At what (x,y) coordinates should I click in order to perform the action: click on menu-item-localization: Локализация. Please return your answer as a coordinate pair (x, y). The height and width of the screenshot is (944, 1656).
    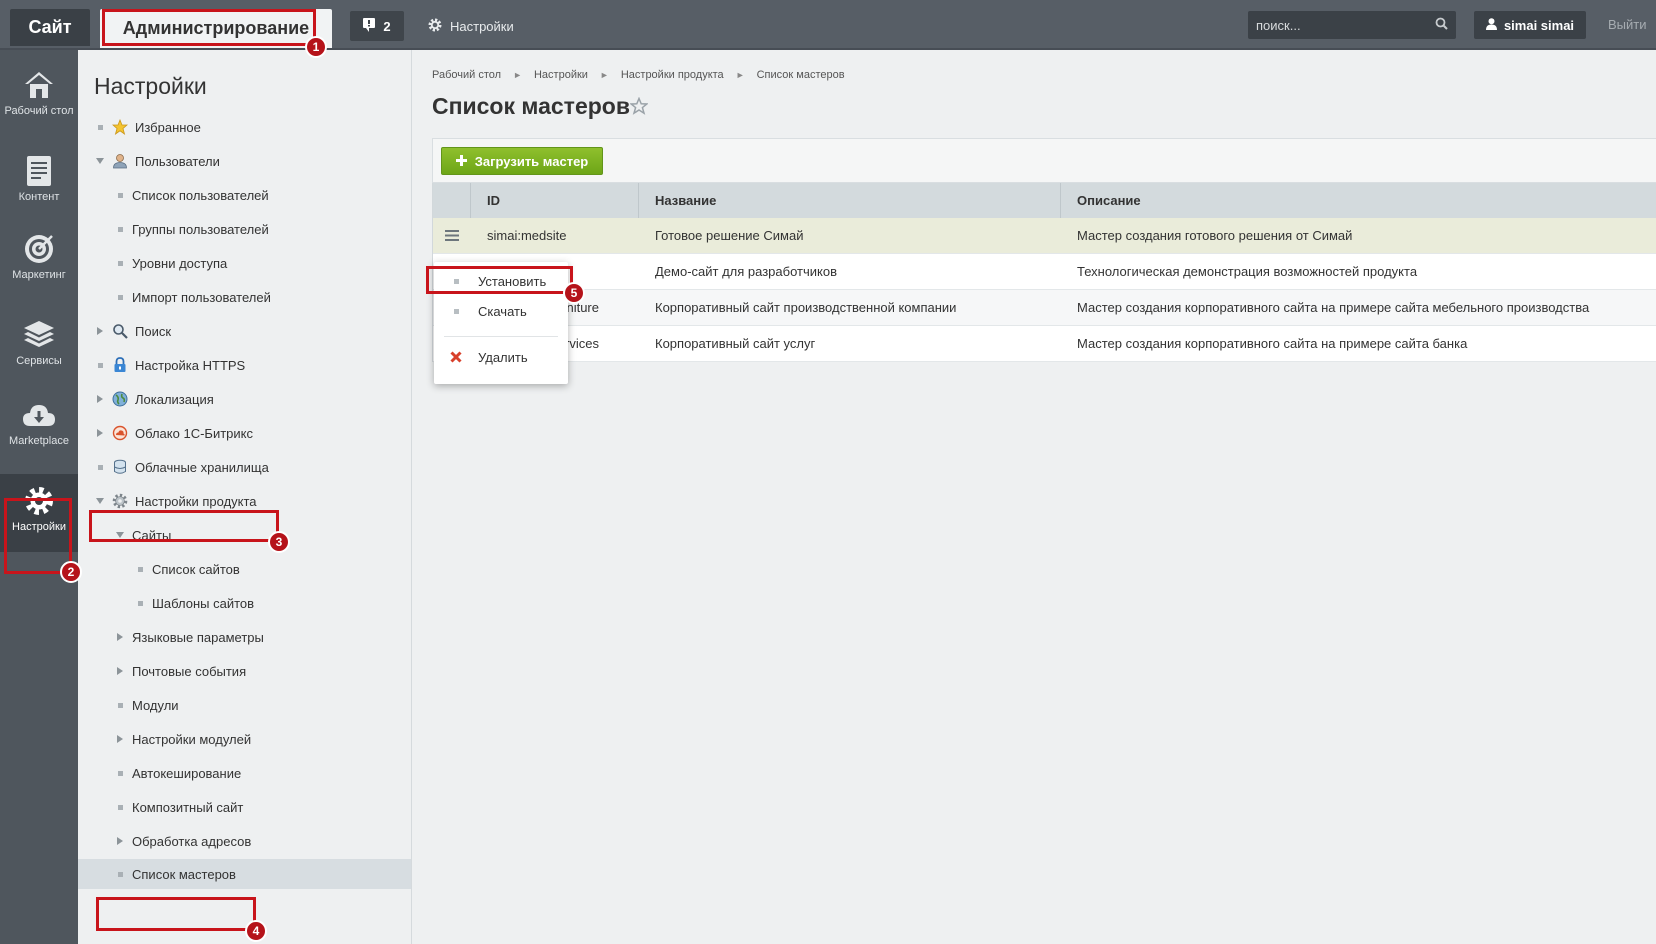
    Looking at the image, I should click on (154, 399).